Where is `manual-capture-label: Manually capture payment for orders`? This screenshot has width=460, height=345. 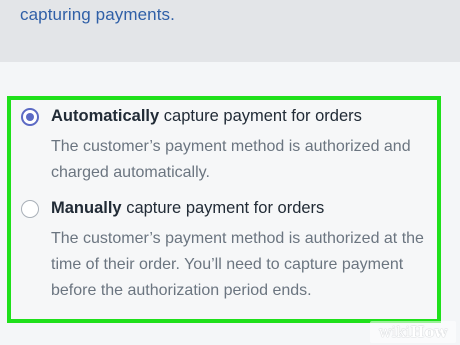 manual-capture-label: Manually capture payment for orders is located at coordinates (187, 208).